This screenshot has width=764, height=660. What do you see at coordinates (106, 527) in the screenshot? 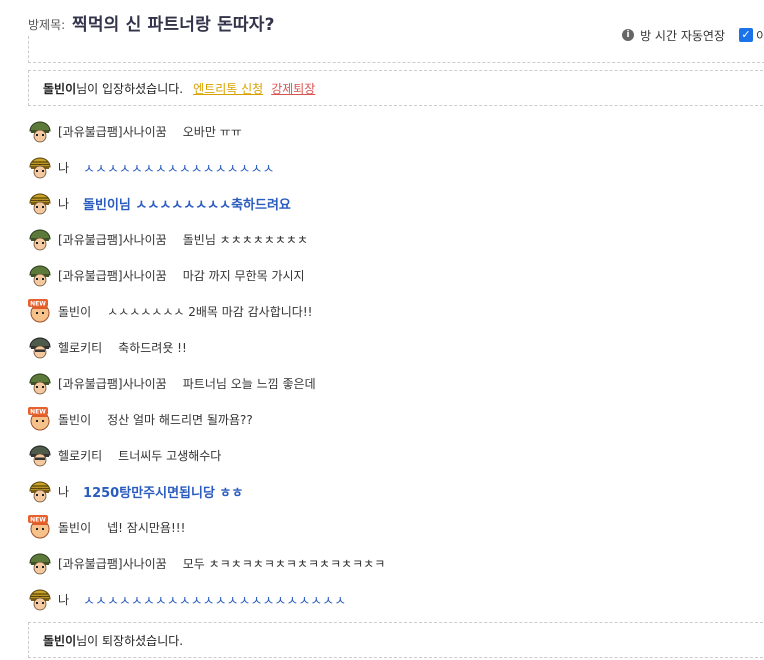
I see `chat-message: NEW 돌빈이 넵! 잠시만욤!!!` at bounding box center [106, 527].